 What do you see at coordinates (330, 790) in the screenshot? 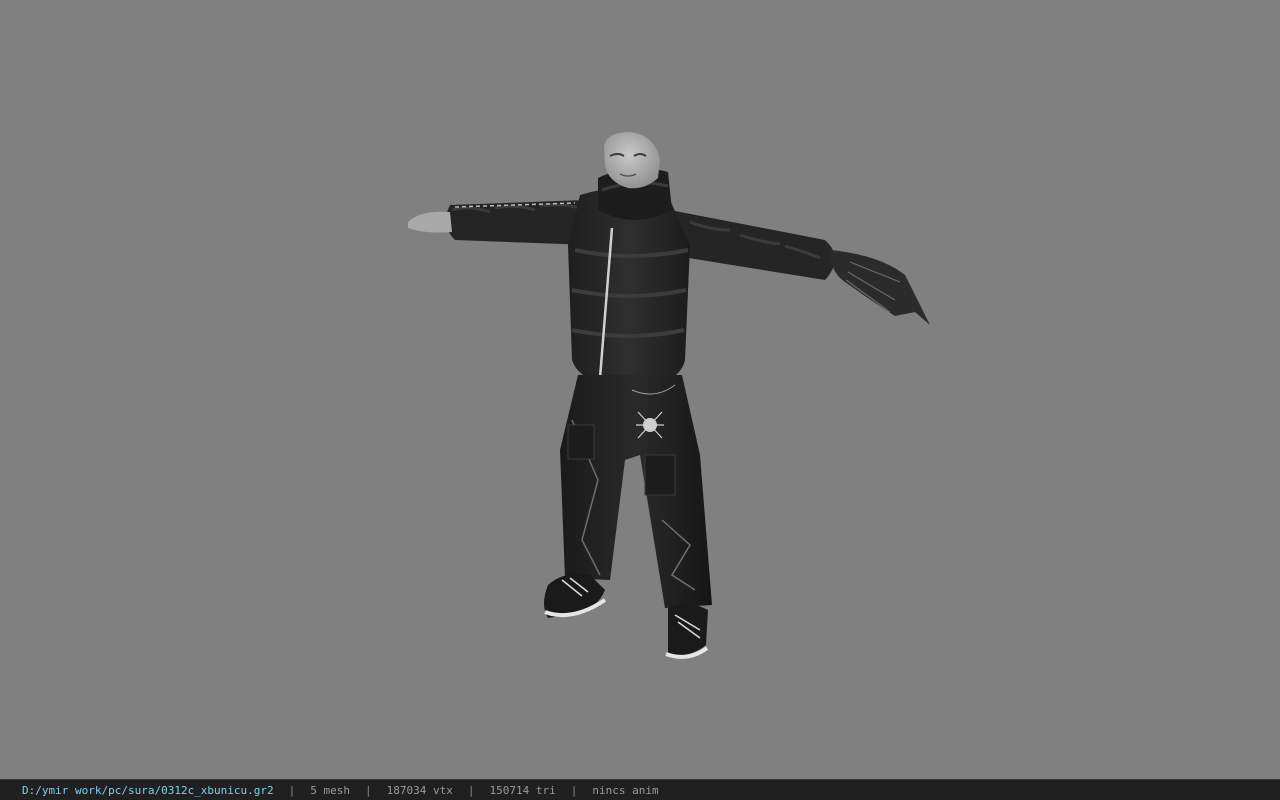
I see `mesh-count: 5 mesh` at bounding box center [330, 790].